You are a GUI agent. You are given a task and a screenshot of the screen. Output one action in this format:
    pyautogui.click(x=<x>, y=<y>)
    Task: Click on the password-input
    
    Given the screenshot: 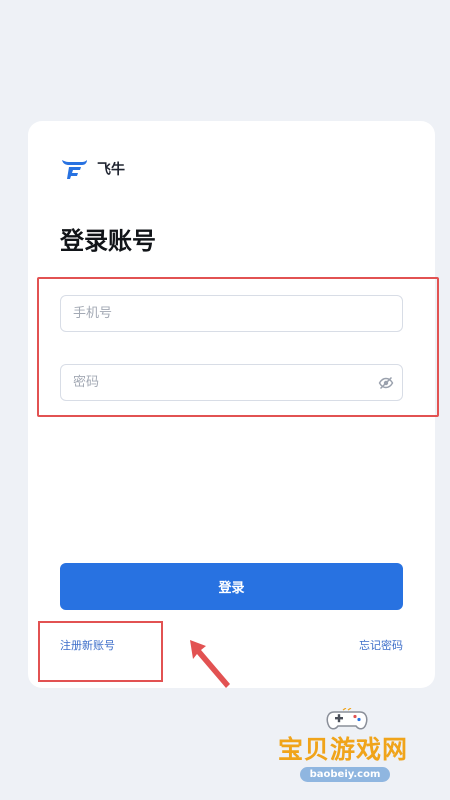 What is the action you would take?
    pyautogui.click(x=231, y=382)
    